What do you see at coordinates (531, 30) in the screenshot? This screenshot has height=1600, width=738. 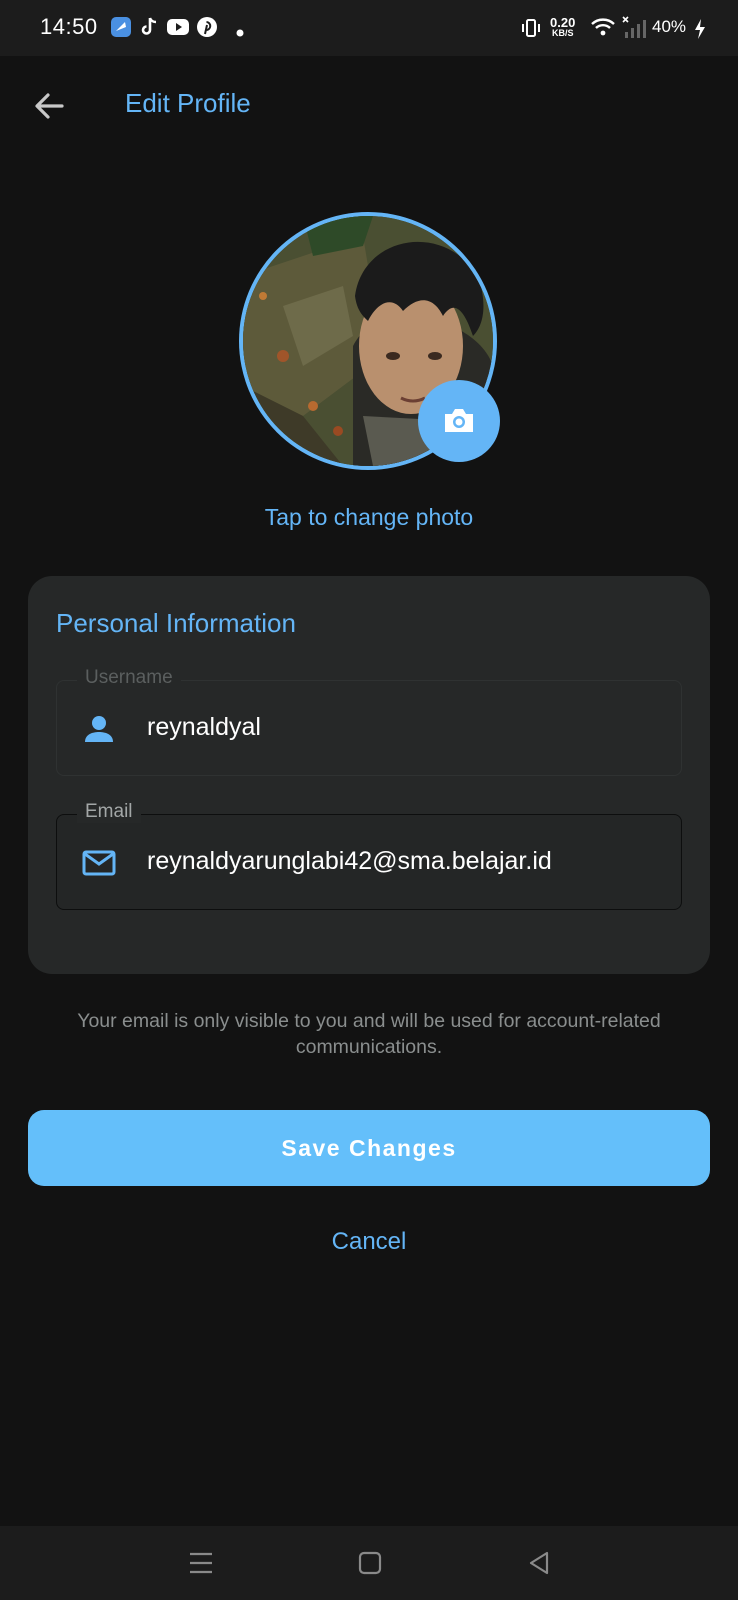 I see `vibrate-icon` at bounding box center [531, 30].